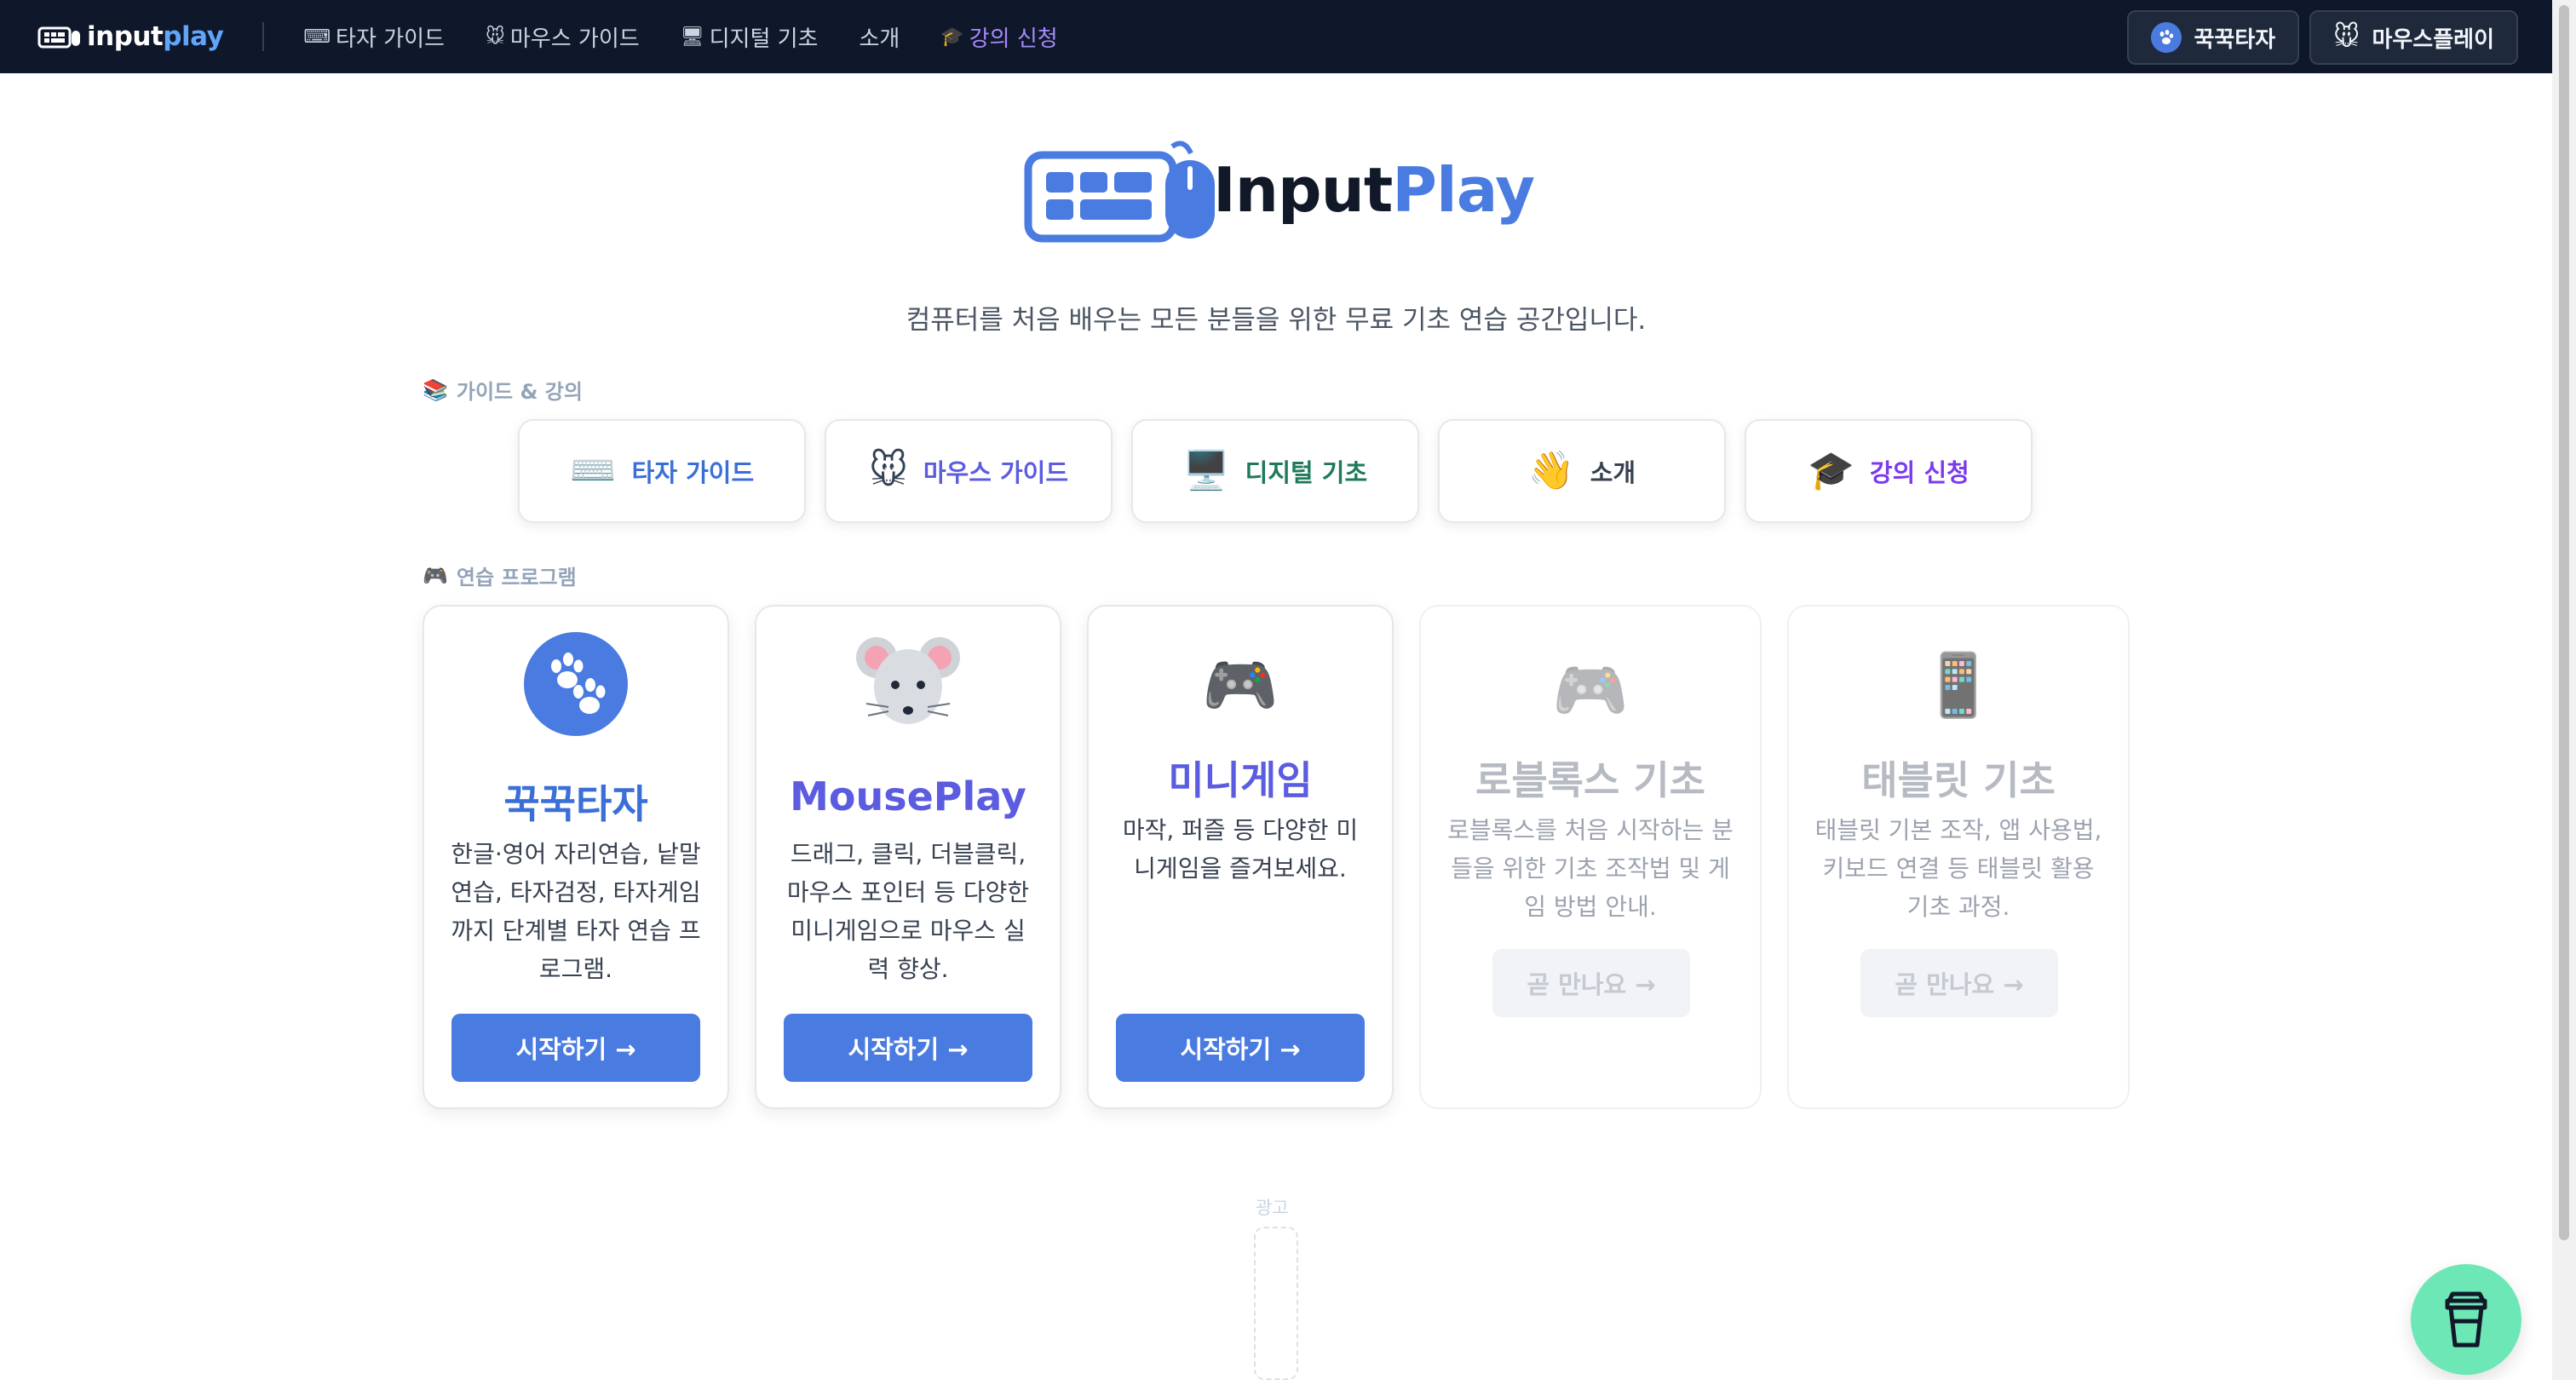 The height and width of the screenshot is (1380, 2576). I want to click on inputplay-hero-logo: InputPlay, so click(1286, 190).